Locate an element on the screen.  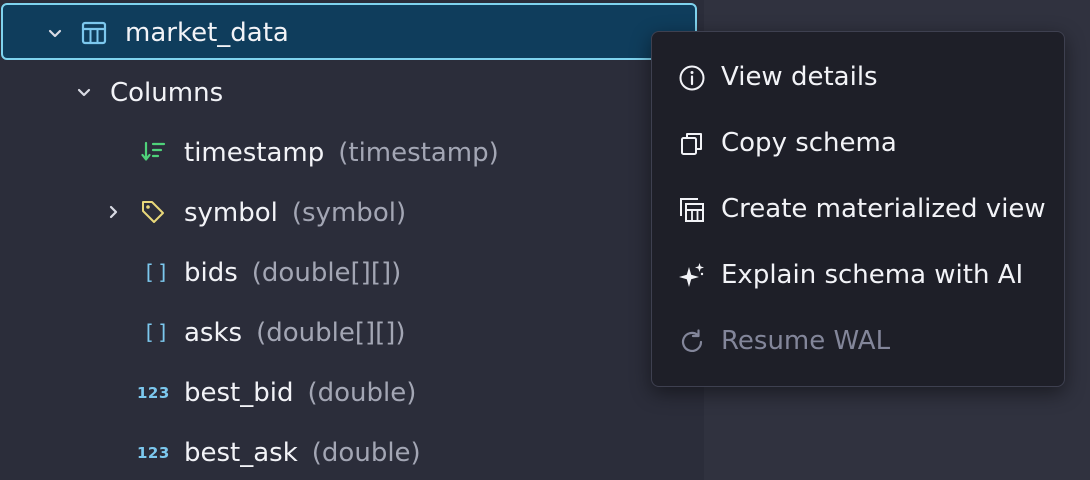
column-name: asks is located at coordinates (213, 333).